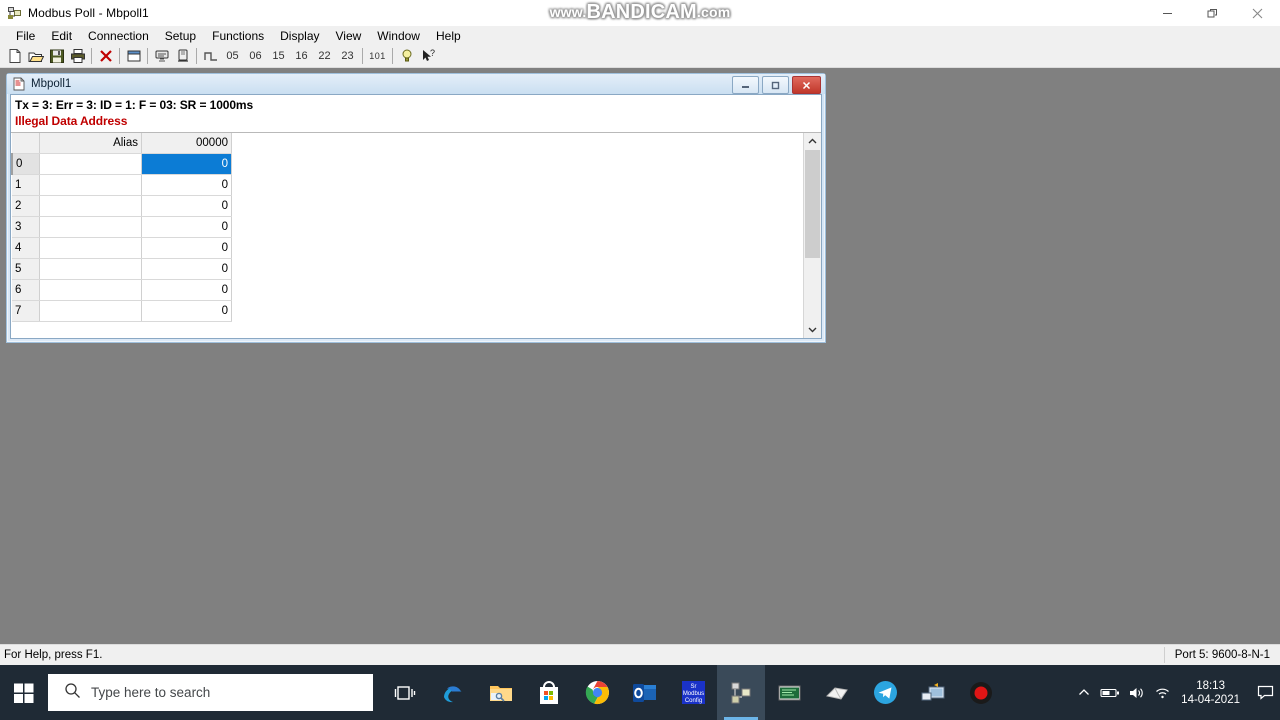  What do you see at coordinates (26, 185) in the screenshot?
I see `row-index: 1` at bounding box center [26, 185].